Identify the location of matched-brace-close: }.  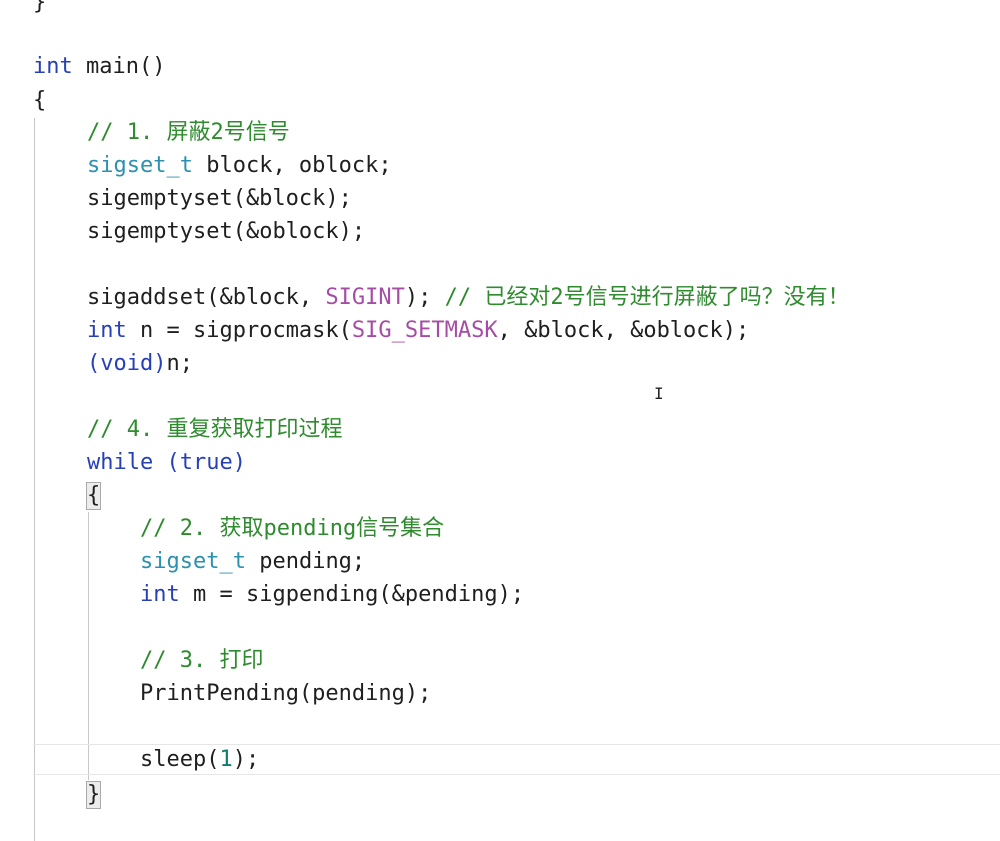
(93, 795).